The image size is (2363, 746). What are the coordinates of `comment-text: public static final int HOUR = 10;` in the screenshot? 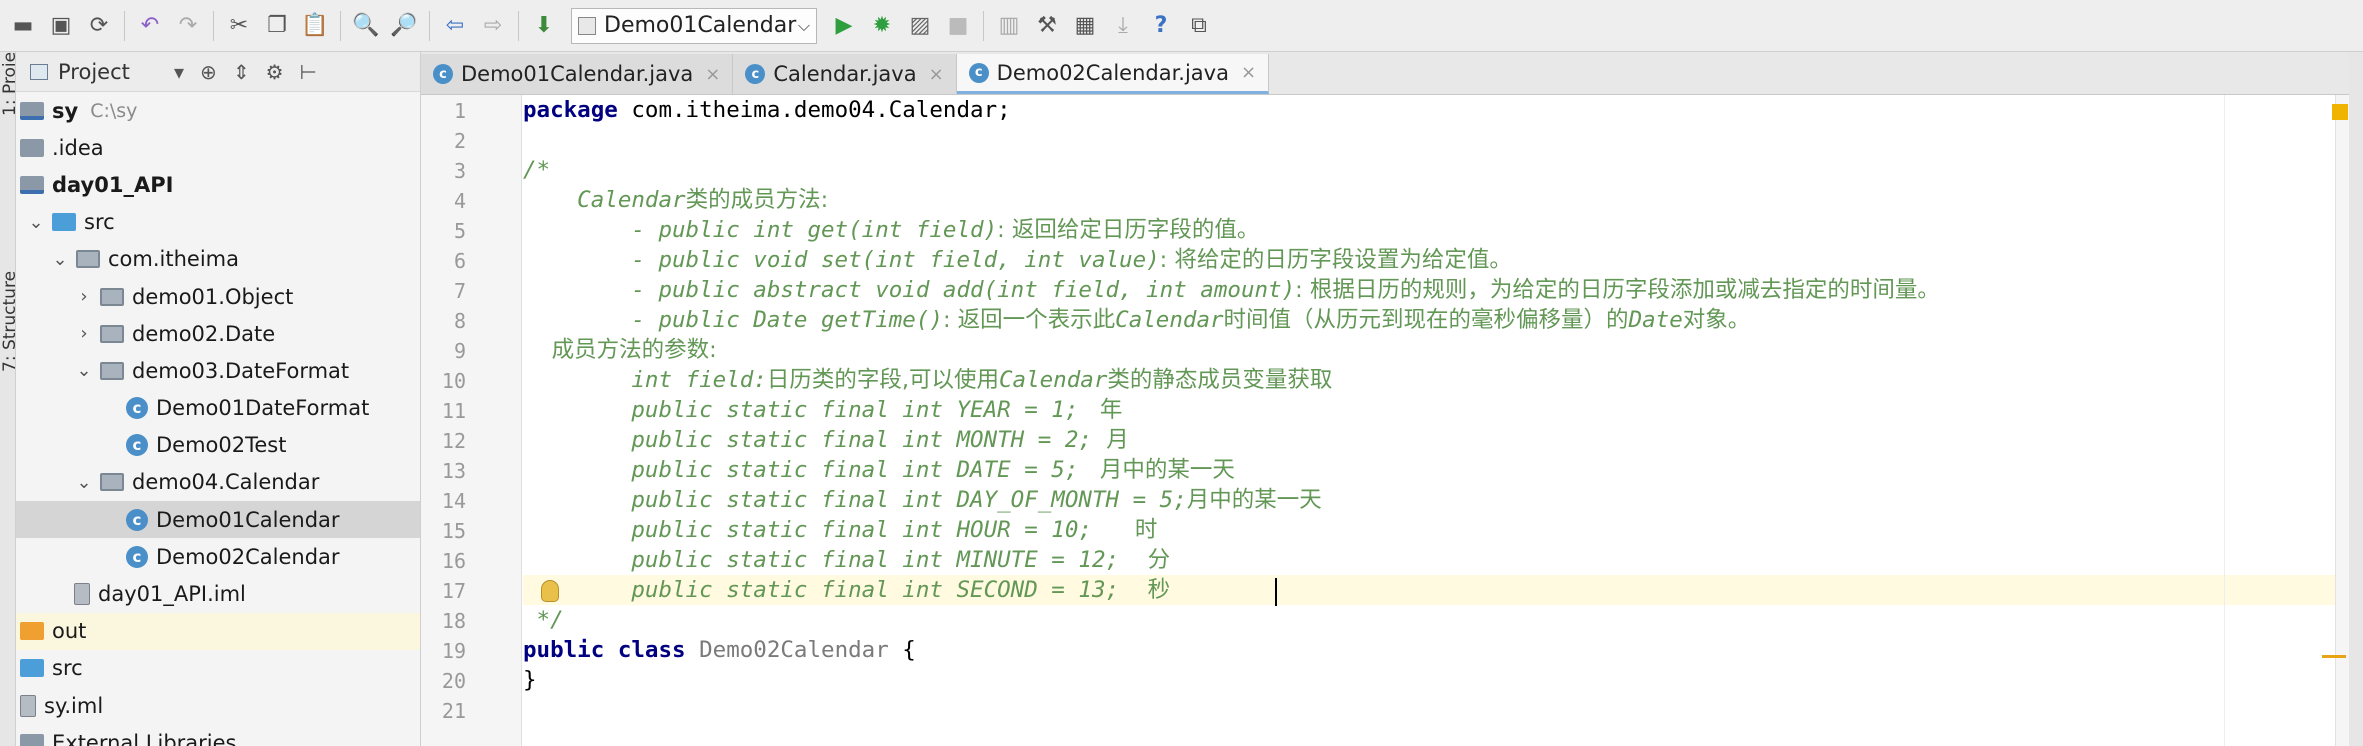 It's located at (807, 530).